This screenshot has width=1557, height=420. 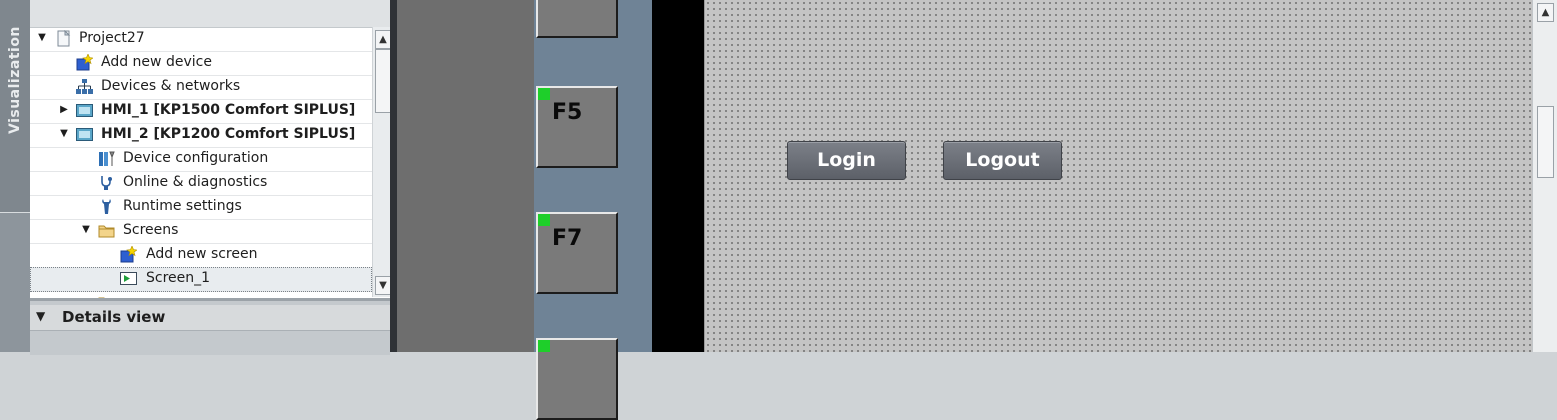 What do you see at coordinates (178, 278) in the screenshot?
I see `tree-item-label: Screen_1` at bounding box center [178, 278].